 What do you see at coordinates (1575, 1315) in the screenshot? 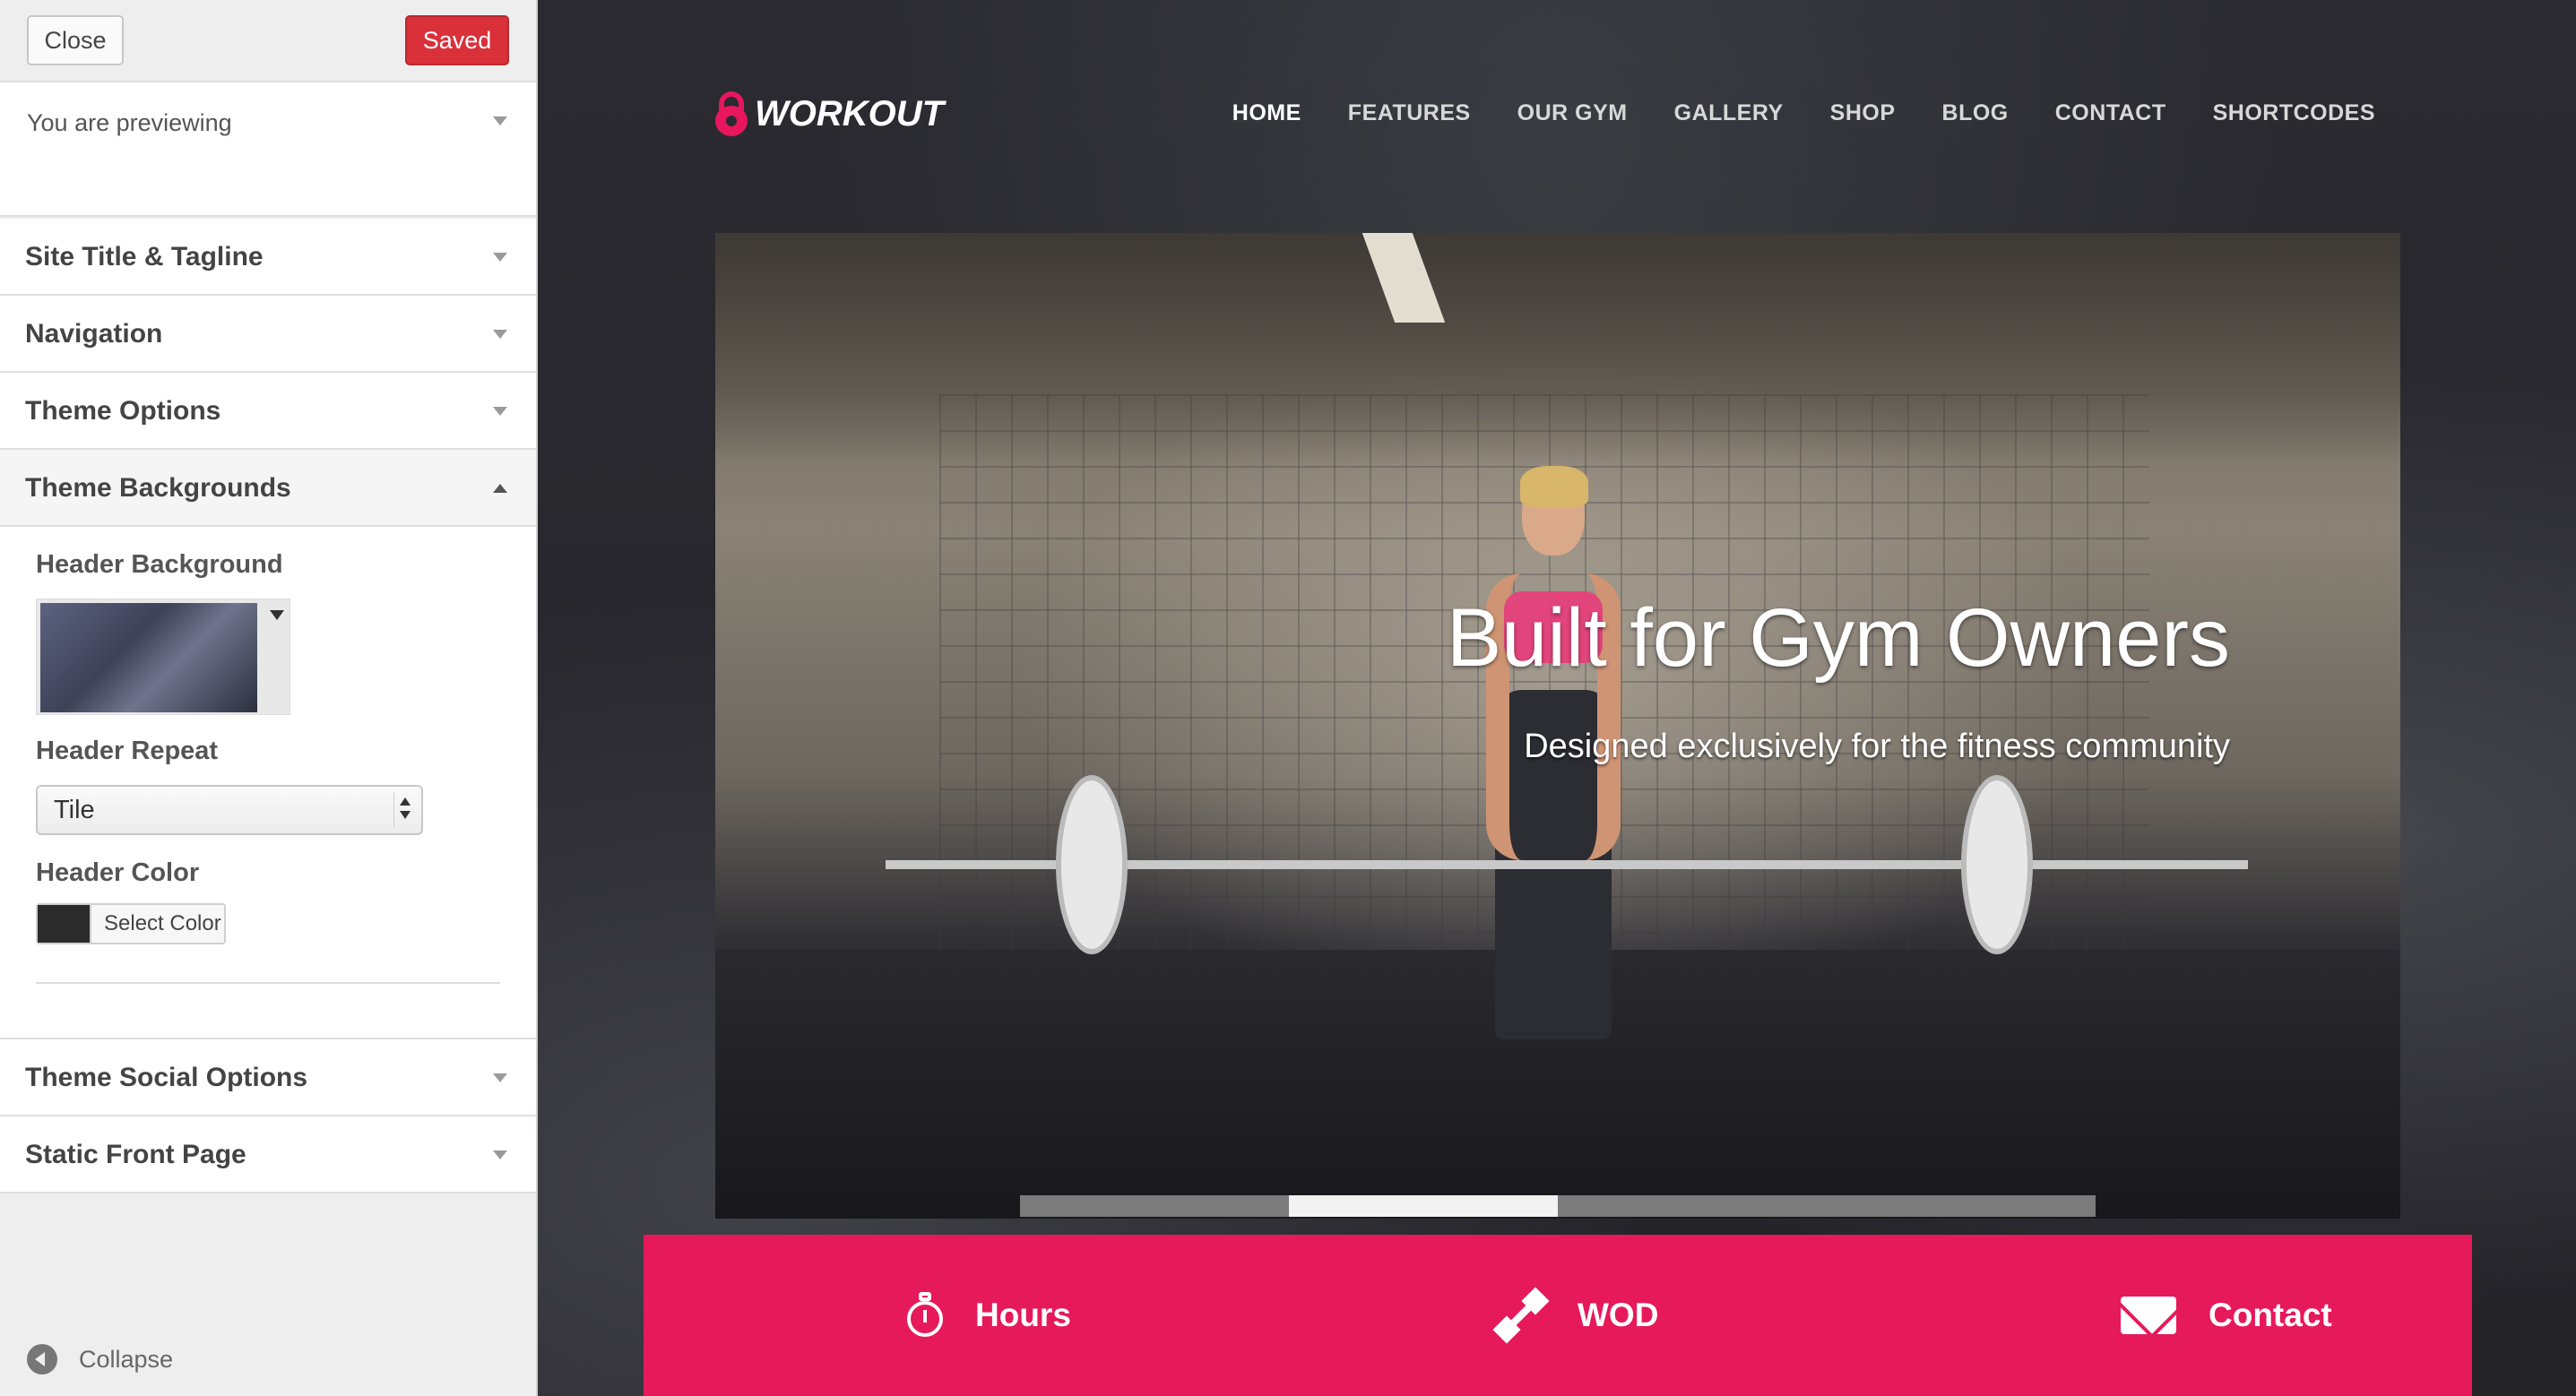
I see `cta-wod: WOD` at bounding box center [1575, 1315].